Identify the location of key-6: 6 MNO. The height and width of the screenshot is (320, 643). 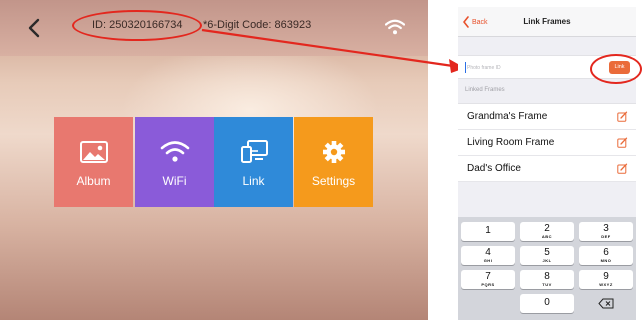
(606, 255).